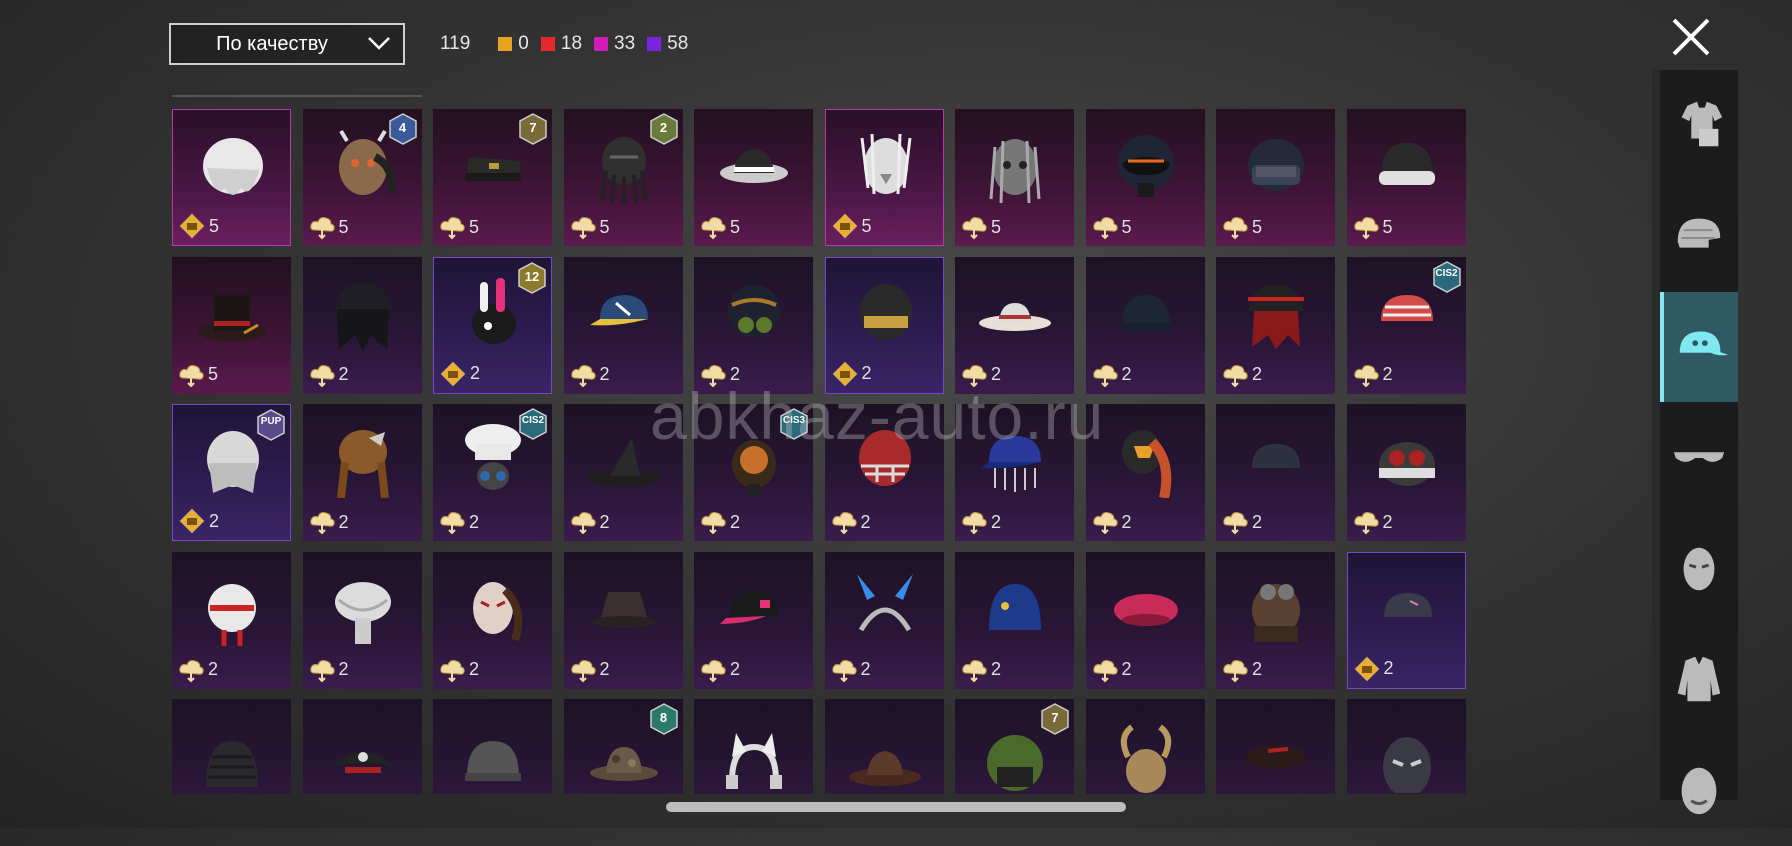 This screenshot has width=1792, height=846. What do you see at coordinates (1014, 746) in the screenshot?
I see `item-card: 7` at bounding box center [1014, 746].